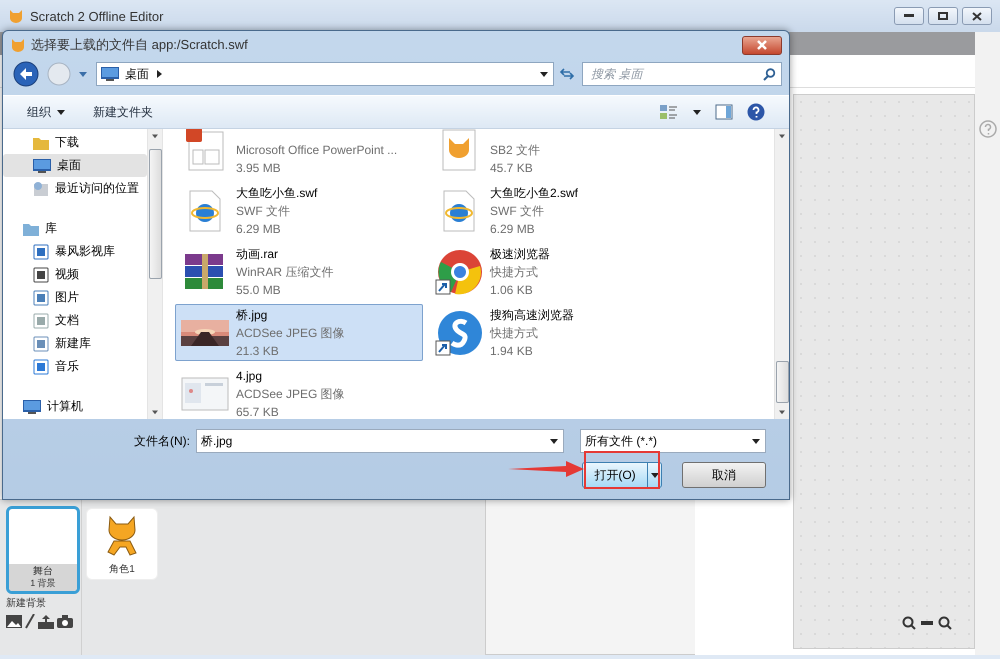  What do you see at coordinates (122, 570) in the screenshot?
I see `sprite-name: 角色1` at bounding box center [122, 570].